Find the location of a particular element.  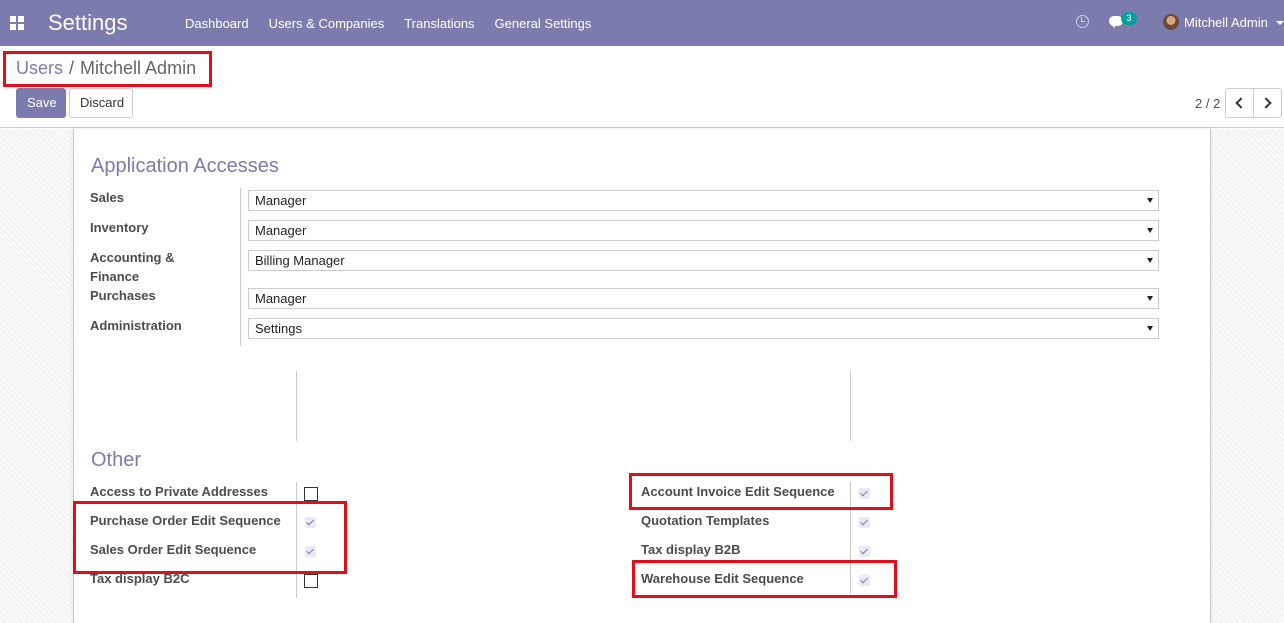

sales-order-edit-sequence-label: Sales Order Edit Sequence is located at coordinates (173, 549).